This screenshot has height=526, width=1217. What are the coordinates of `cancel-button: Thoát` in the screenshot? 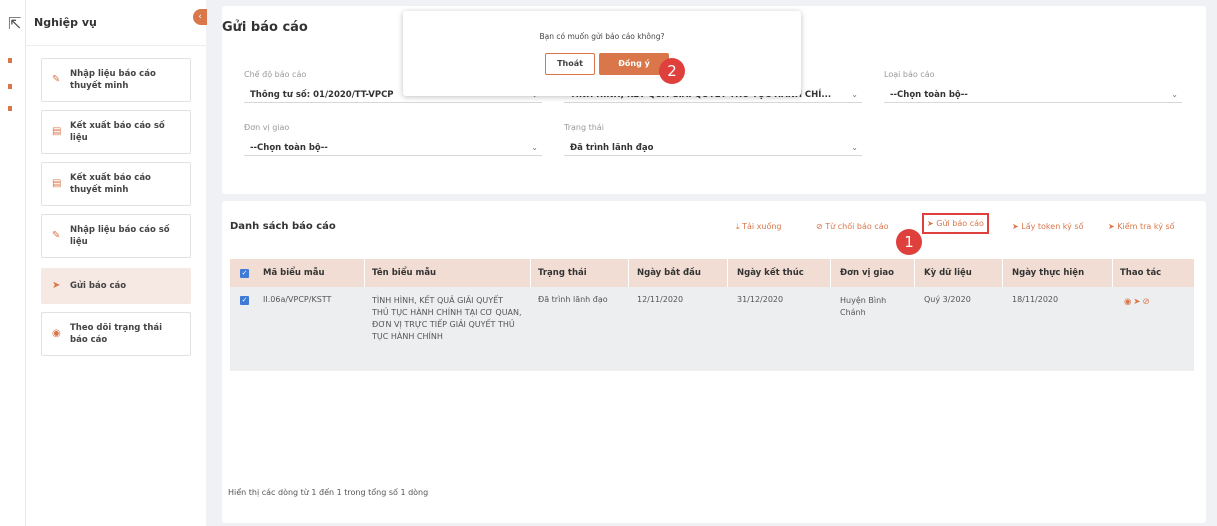 It's located at (570, 64).